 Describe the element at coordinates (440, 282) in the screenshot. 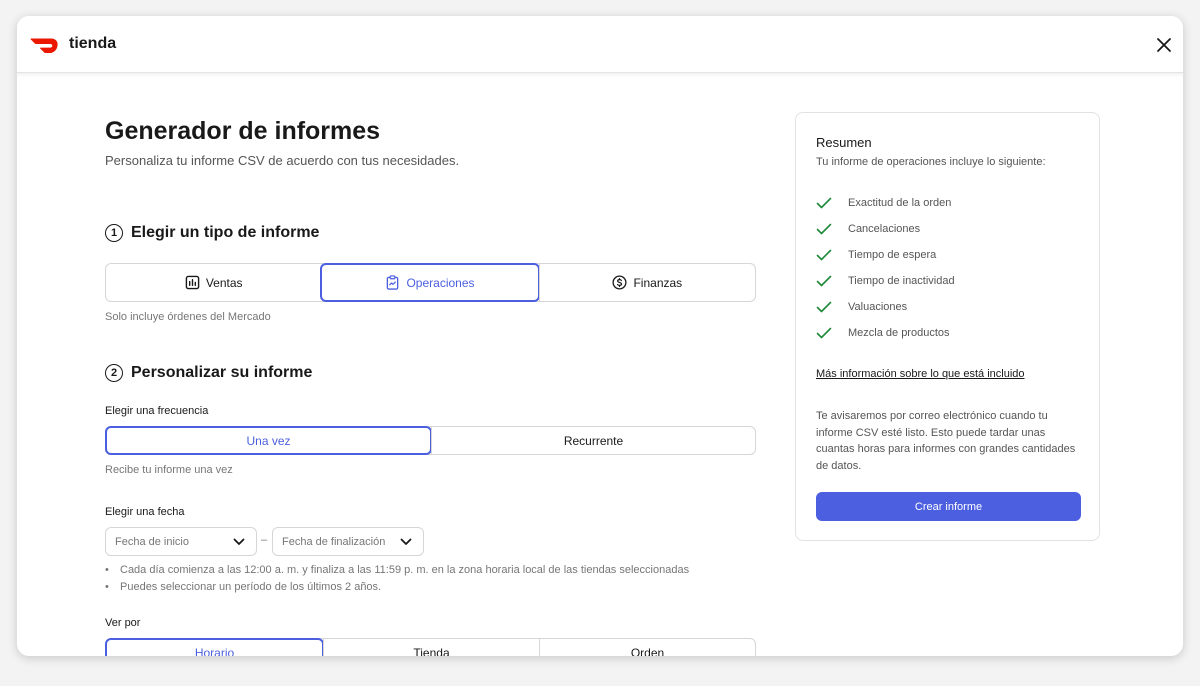

I see `report-type-label: Operaciones` at that location.